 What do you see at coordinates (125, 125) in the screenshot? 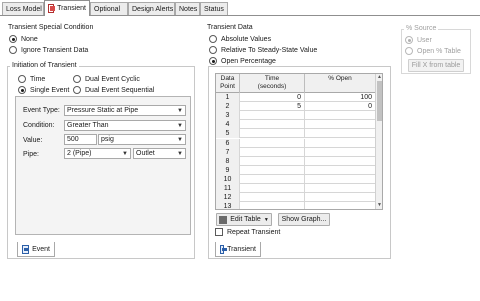
I see `condition-select: Greater Than ▼` at bounding box center [125, 125].